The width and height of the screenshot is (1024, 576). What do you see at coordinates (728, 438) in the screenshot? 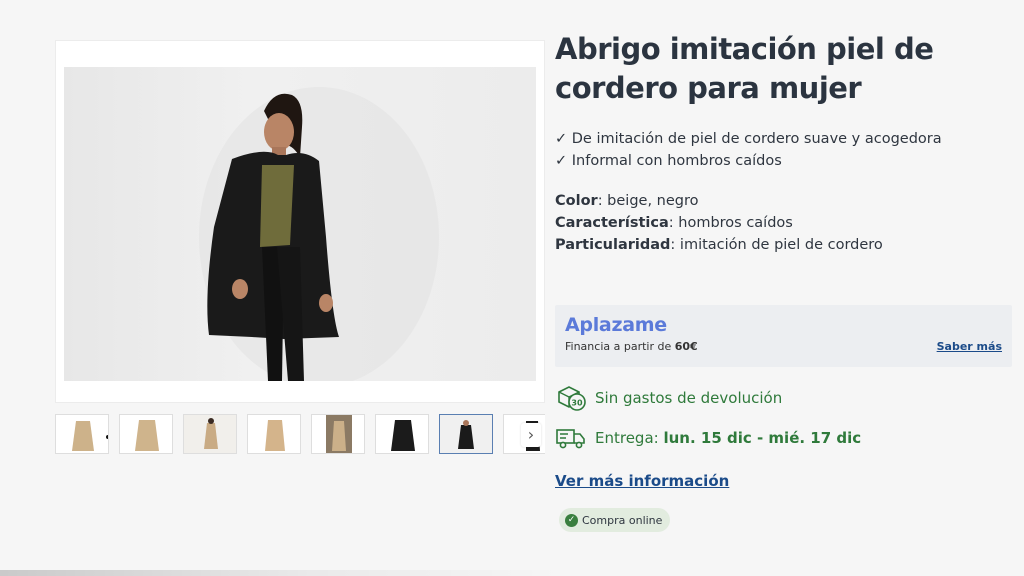
I see `delivery-text: Entrega: lun. 15 dic - mié. 17 dic` at bounding box center [728, 438].